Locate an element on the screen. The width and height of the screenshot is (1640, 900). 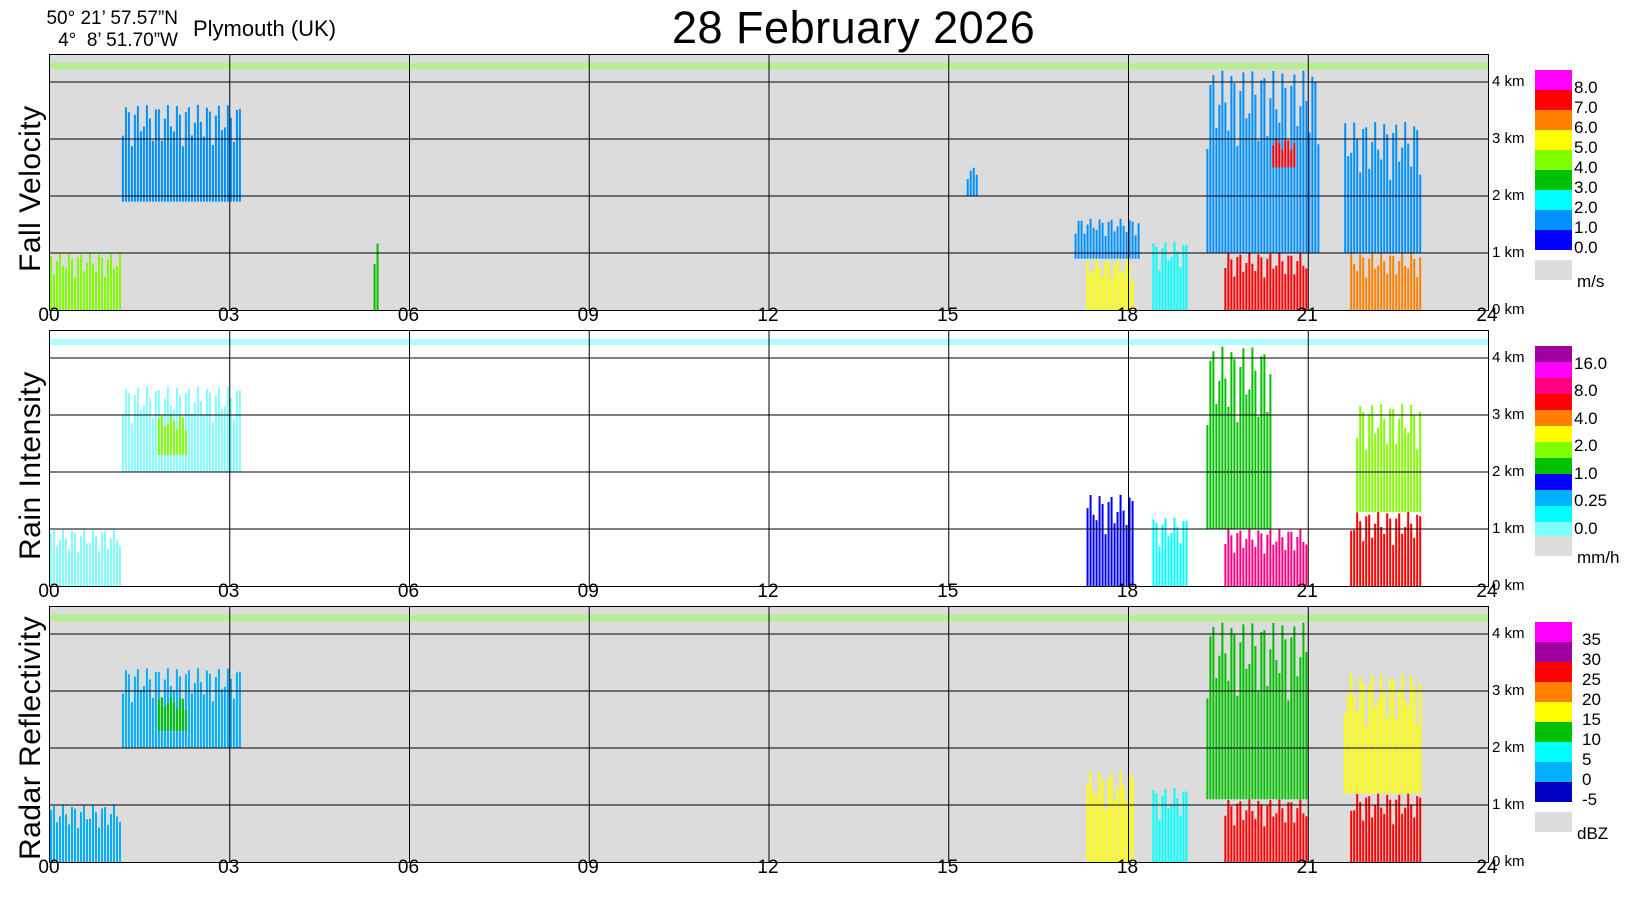
colorbar-label: 7.0 is located at coordinates (1586, 107).